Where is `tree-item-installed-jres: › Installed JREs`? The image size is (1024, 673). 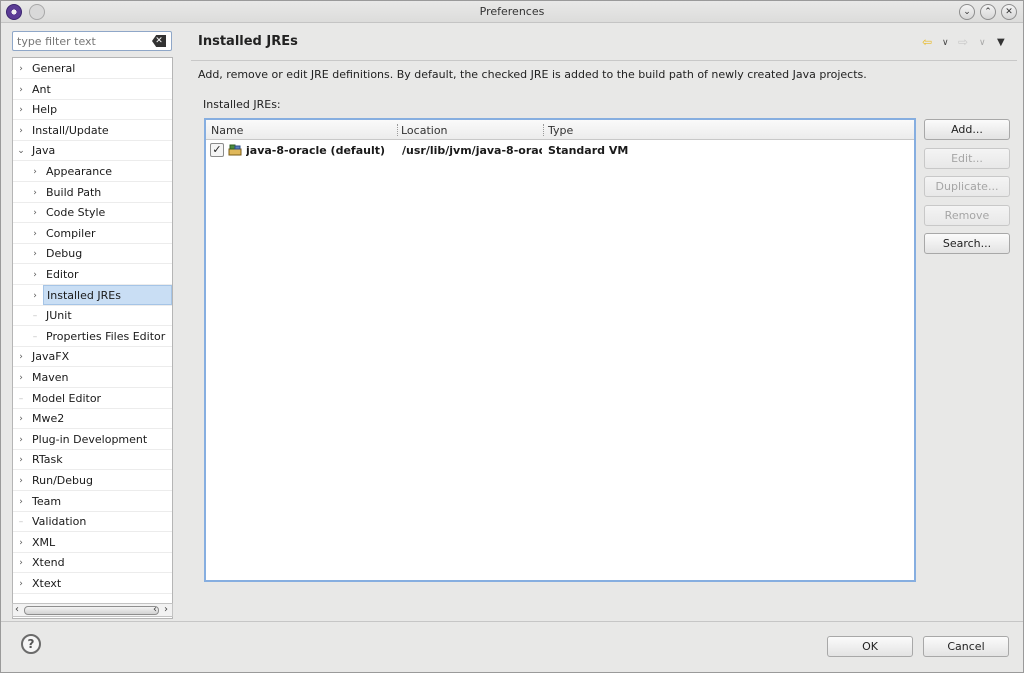 tree-item-installed-jres: › Installed JREs is located at coordinates (92, 295).